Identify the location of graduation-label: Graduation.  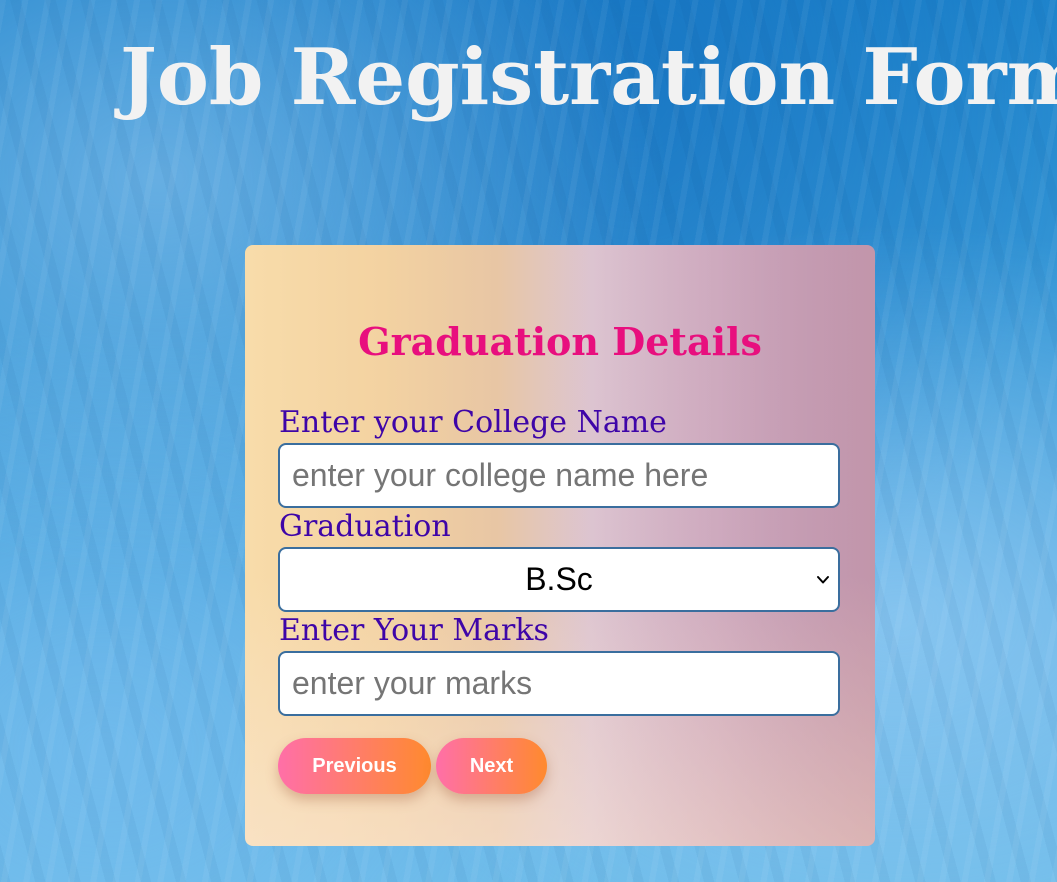
(365, 526).